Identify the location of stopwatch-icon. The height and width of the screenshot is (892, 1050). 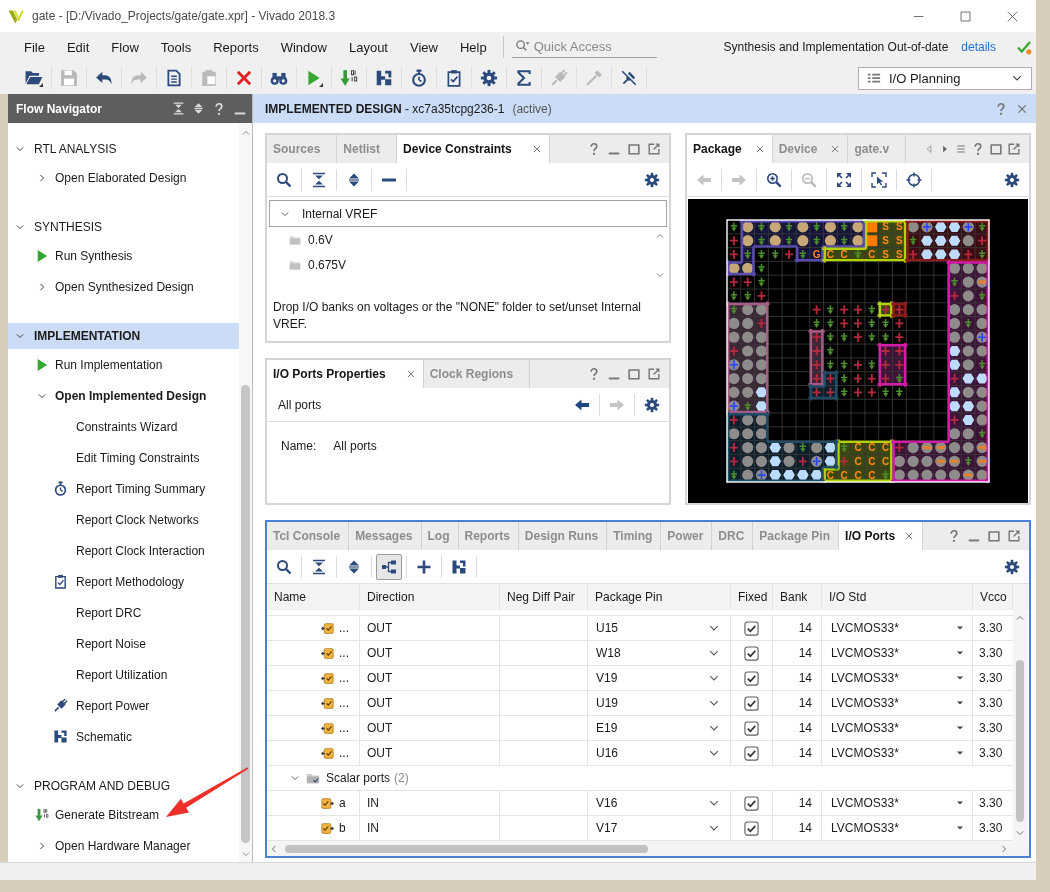
(419, 78).